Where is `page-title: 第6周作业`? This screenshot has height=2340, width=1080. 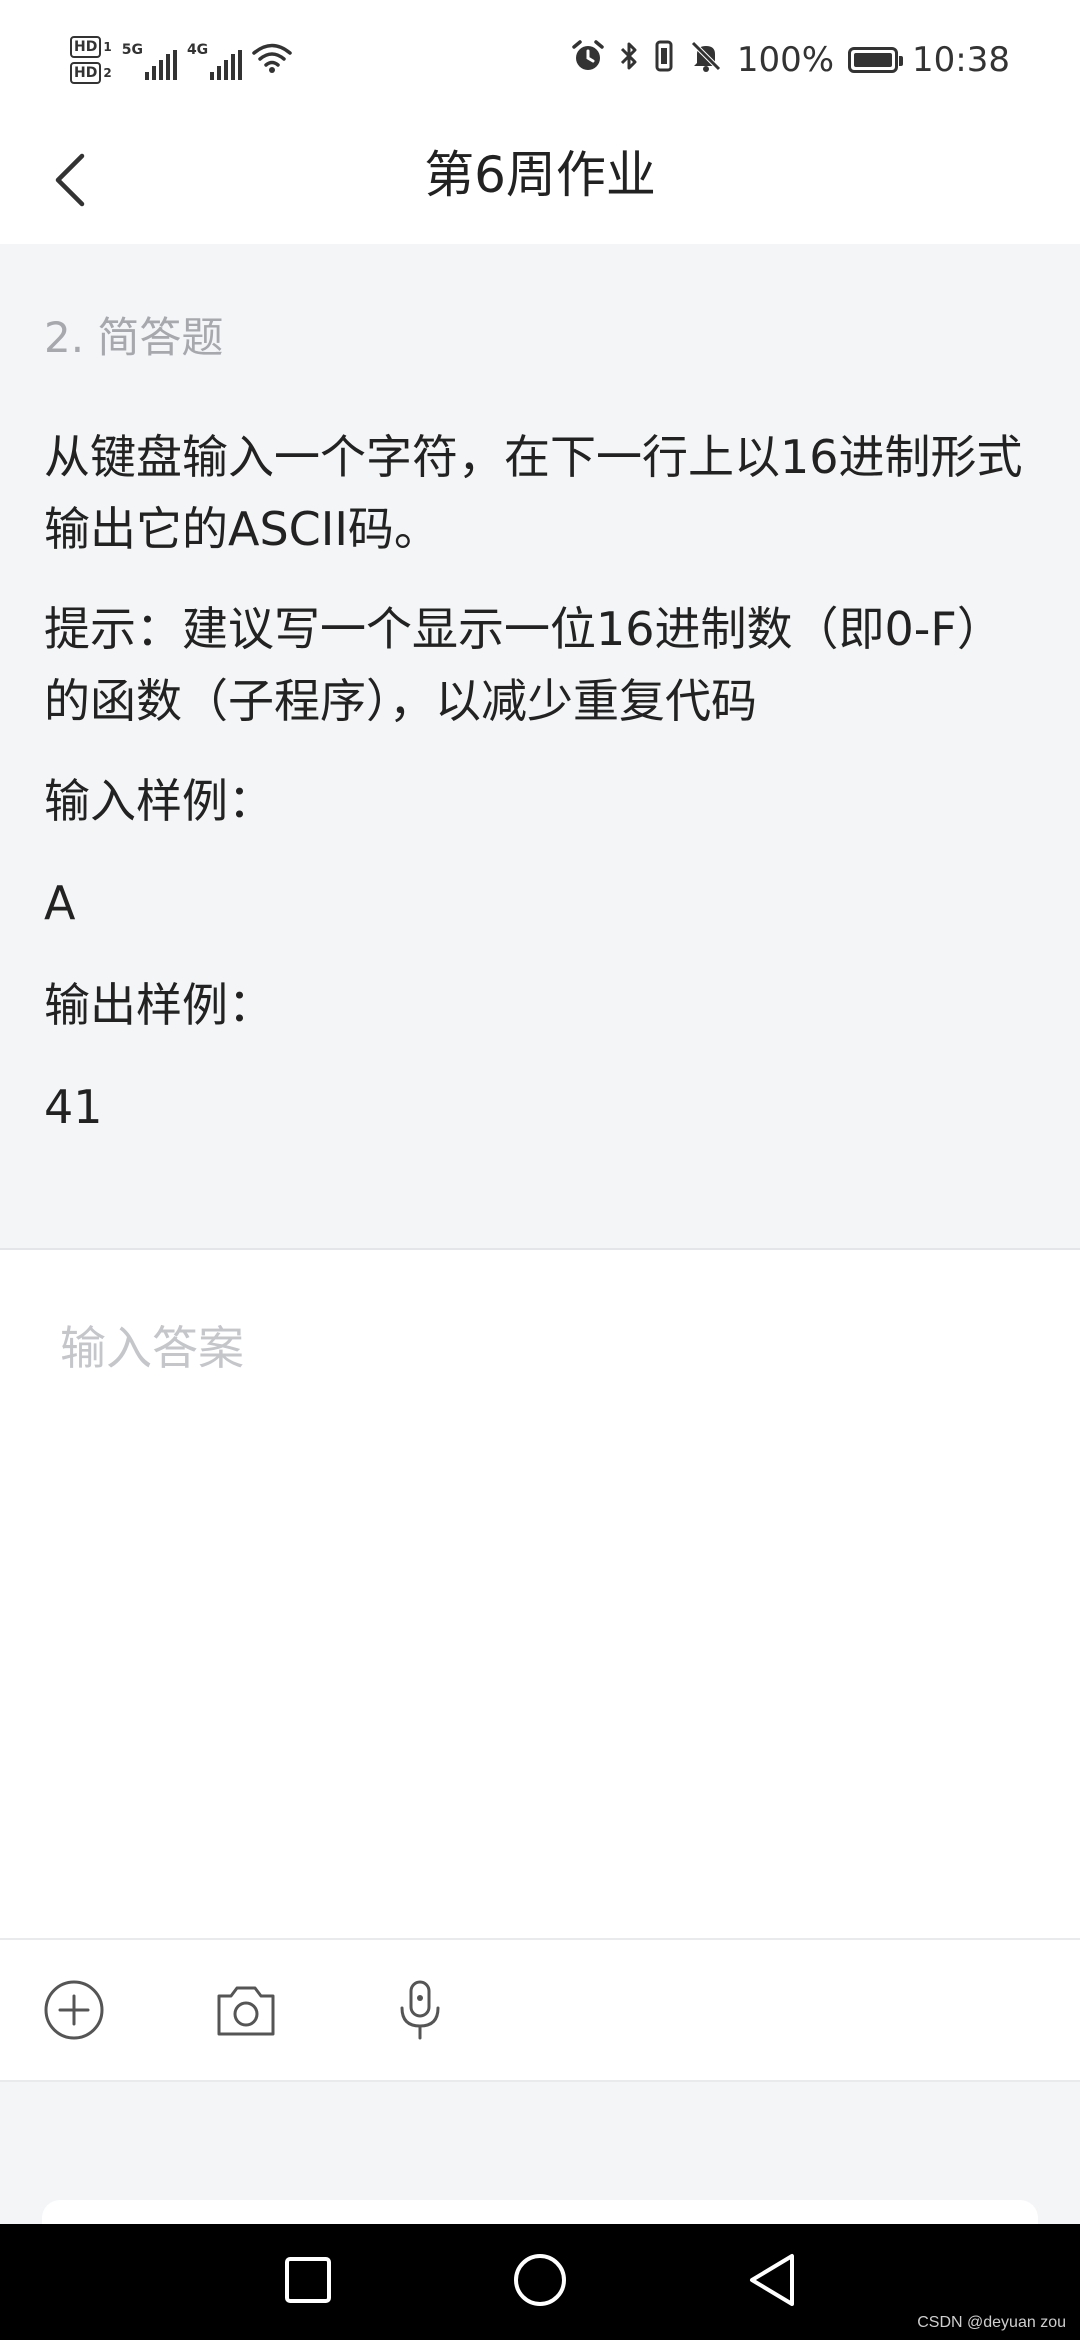 page-title: 第6周作业 is located at coordinates (540, 175).